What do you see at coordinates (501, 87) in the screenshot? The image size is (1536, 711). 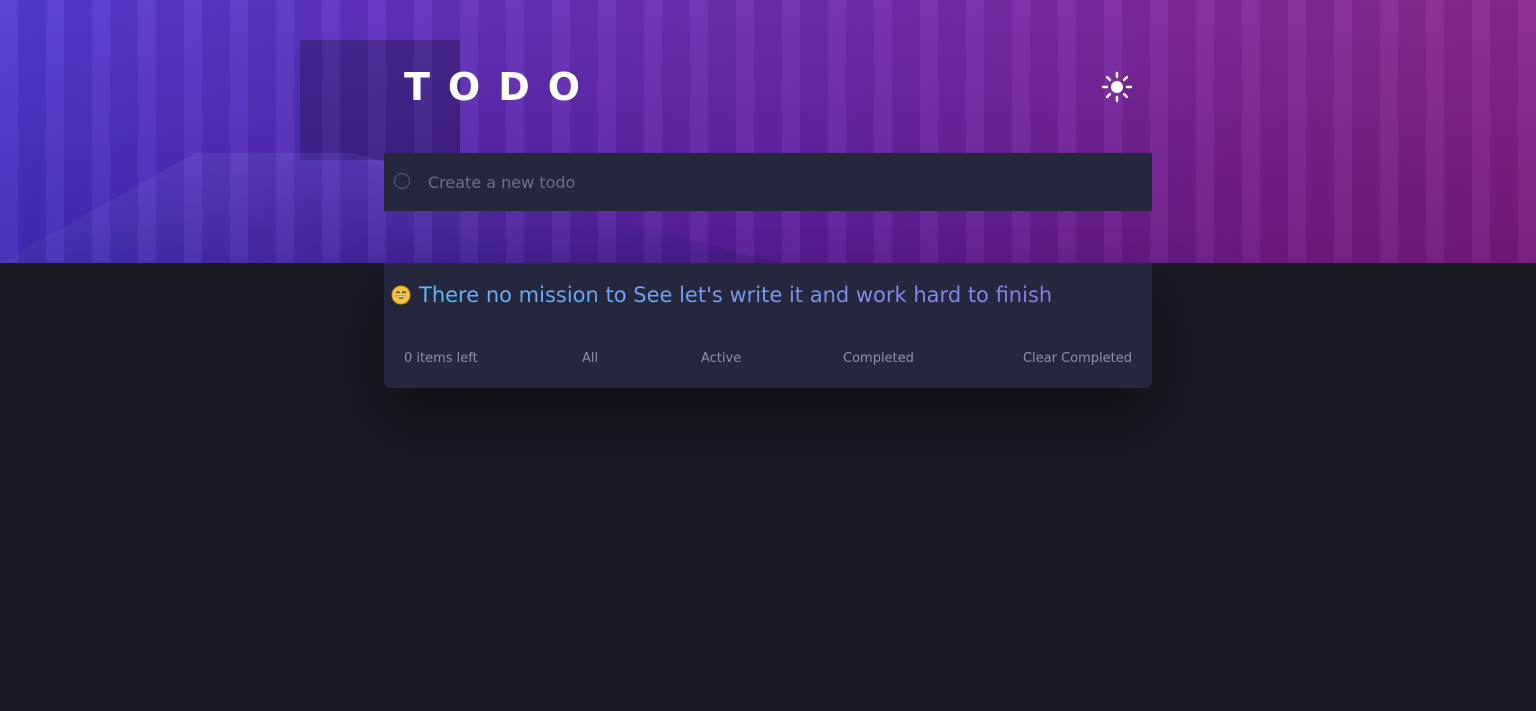 I see `app-title: TODO` at bounding box center [501, 87].